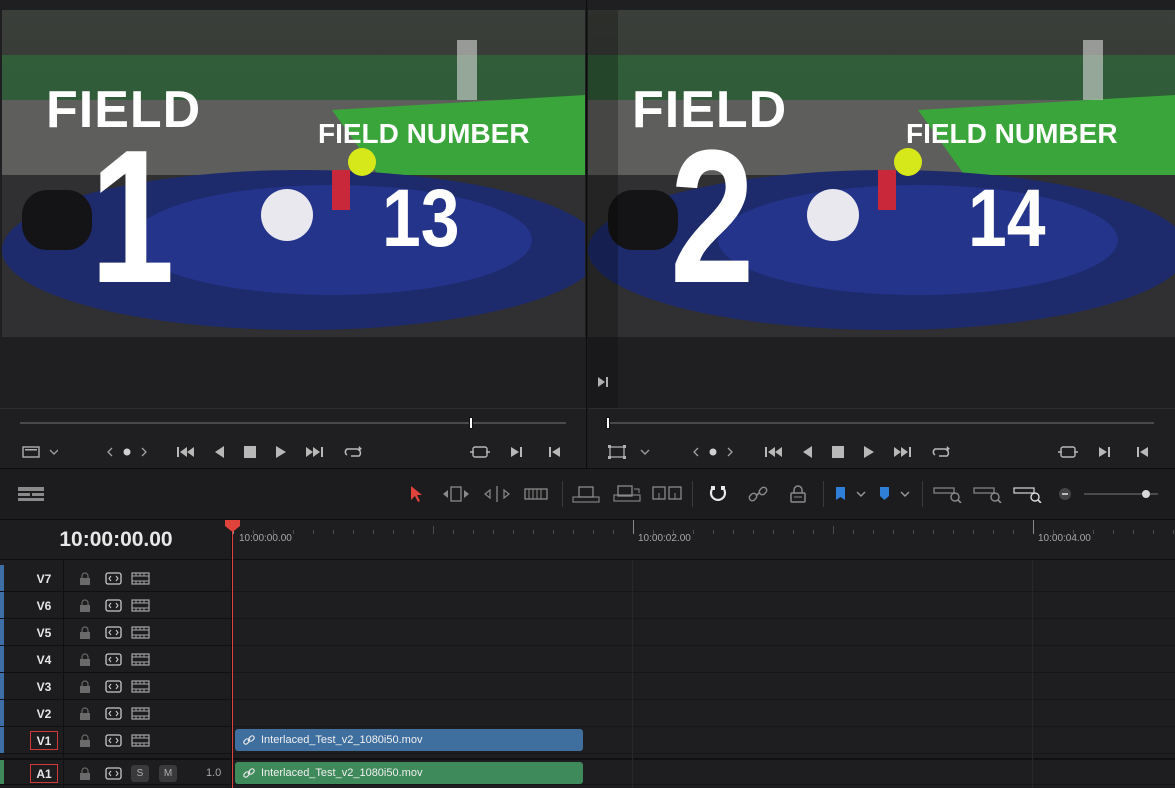  What do you see at coordinates (704, 605) in the screenshot?
I see `track-lane-v6` at bounding box center [704, 605].